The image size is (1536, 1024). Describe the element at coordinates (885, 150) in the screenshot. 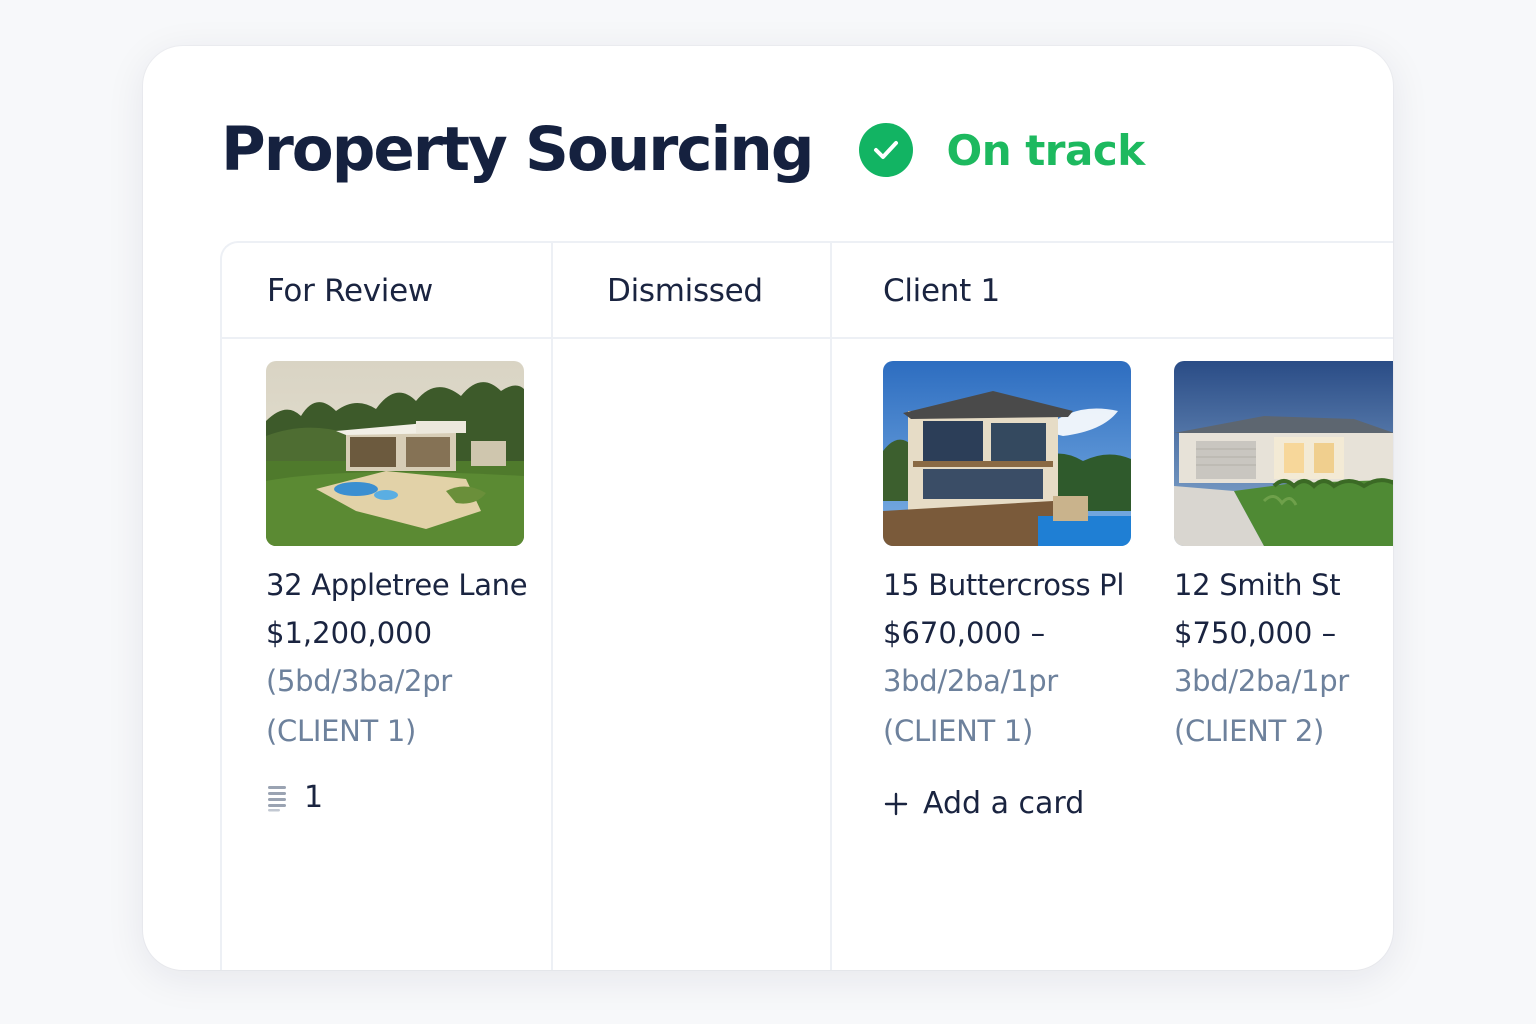

I see `check-circle-icon` at that location.